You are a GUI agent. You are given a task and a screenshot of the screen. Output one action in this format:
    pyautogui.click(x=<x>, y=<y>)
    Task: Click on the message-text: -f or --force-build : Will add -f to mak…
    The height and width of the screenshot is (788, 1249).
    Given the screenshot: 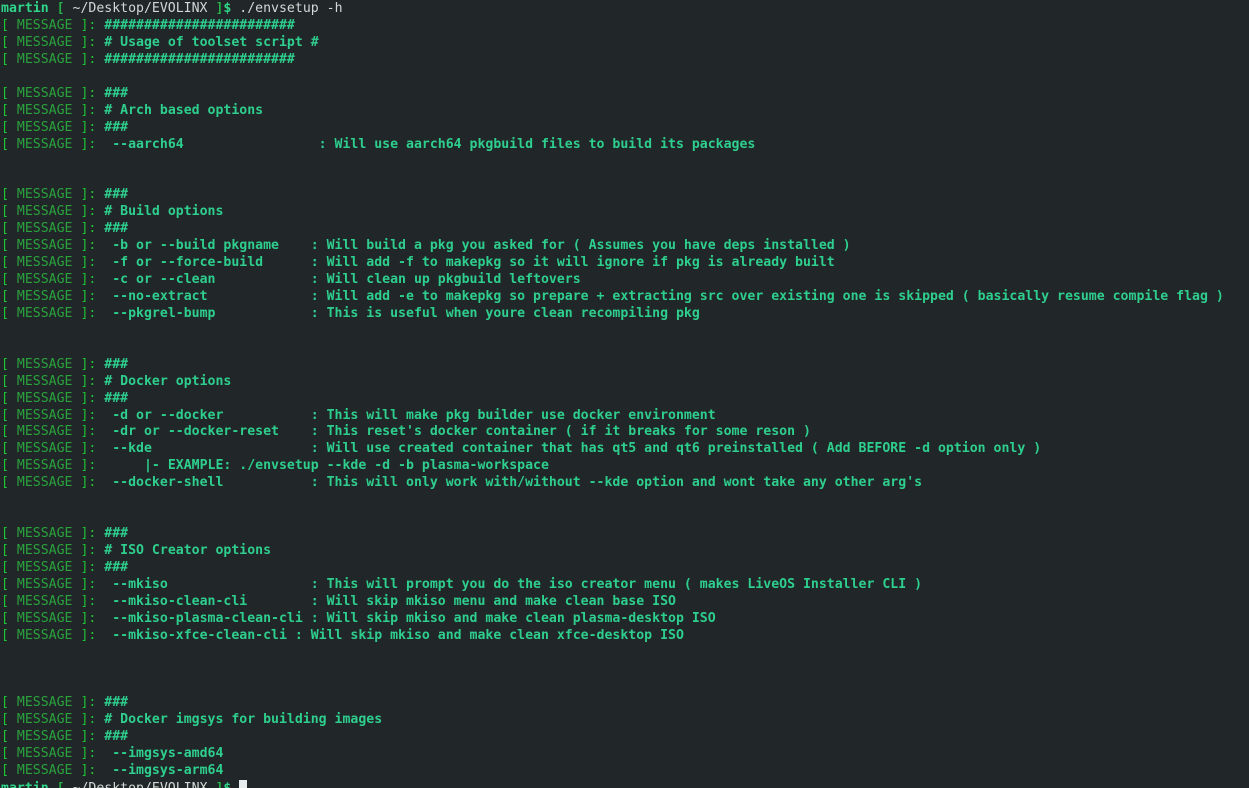 What is the action you would take?
    pyautogui.click(x=469, y=263)
    